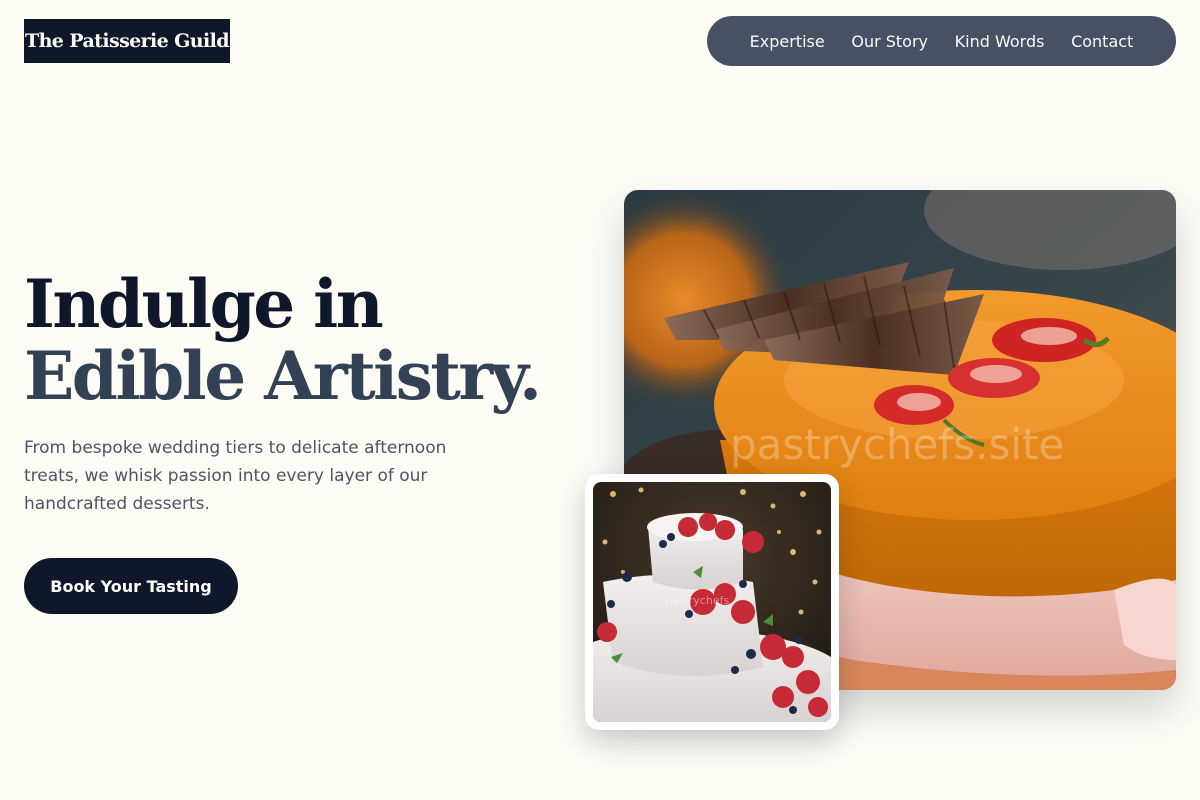 This screenshot has height=800, width=1200. Describe the element at coordinates (897, 444) in the screenshot. I see `main-image-watermark: pastrychefs.site` at that location.